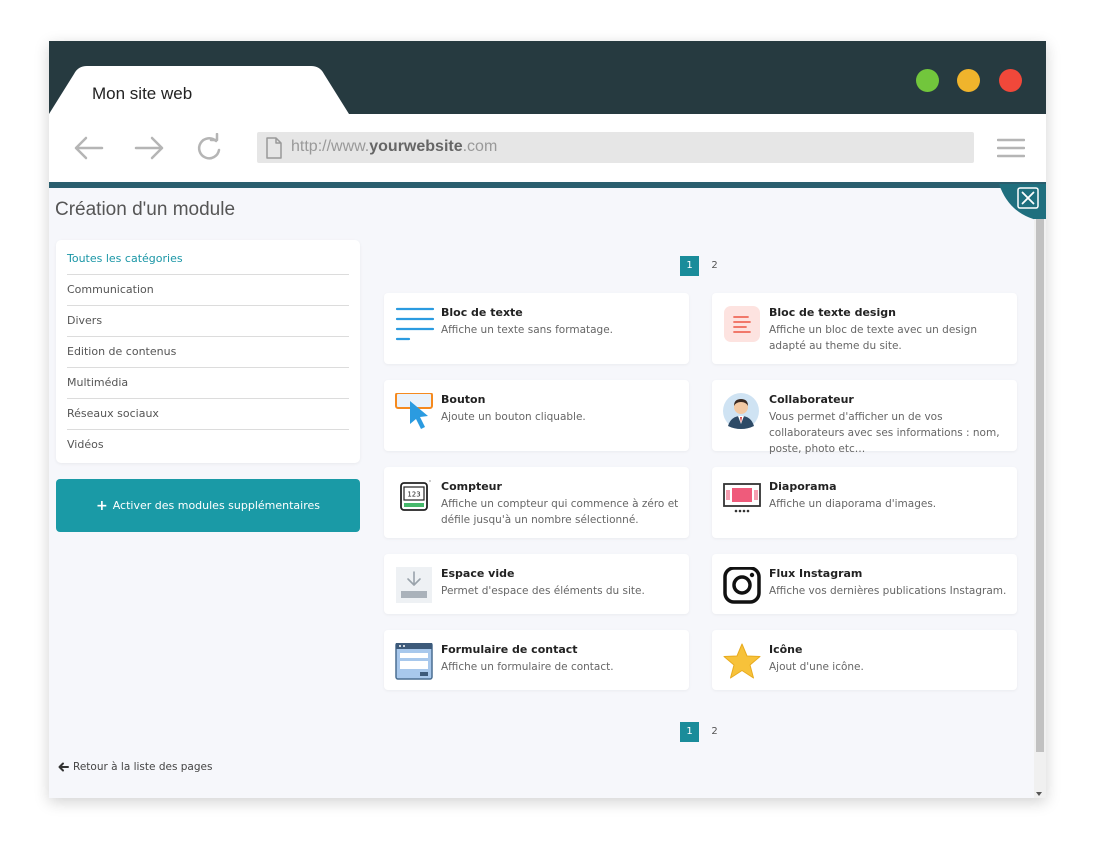 The image size is (1100, 860). What do you see at coordinates (543, 591) in the screenshot?
I see `module-description: Permet d'espace des éléments du site.` at bounding box center [543, 591].